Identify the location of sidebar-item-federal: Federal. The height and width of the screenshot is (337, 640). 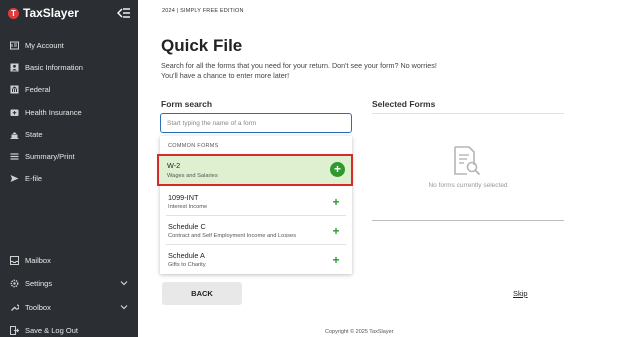
(69, 89).